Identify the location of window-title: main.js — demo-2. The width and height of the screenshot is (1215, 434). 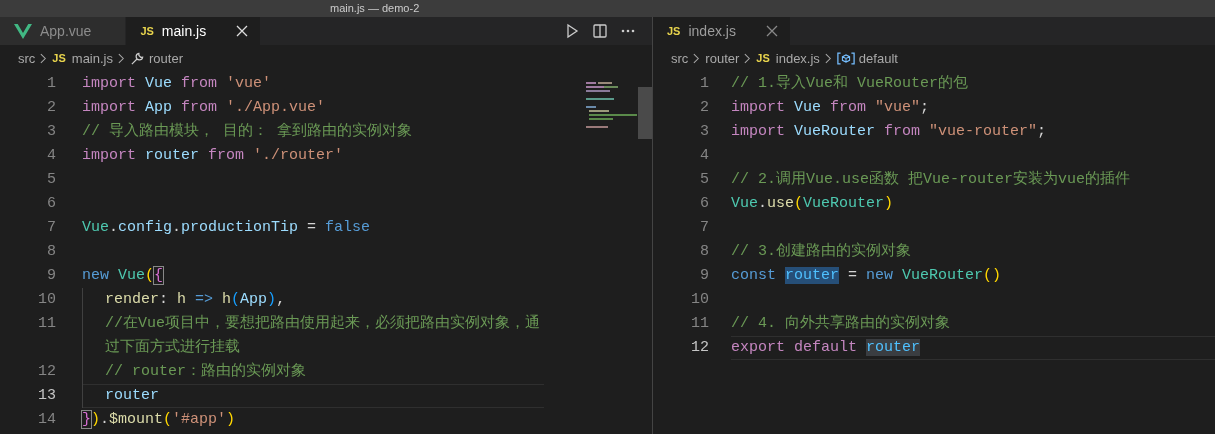
(375, 8).